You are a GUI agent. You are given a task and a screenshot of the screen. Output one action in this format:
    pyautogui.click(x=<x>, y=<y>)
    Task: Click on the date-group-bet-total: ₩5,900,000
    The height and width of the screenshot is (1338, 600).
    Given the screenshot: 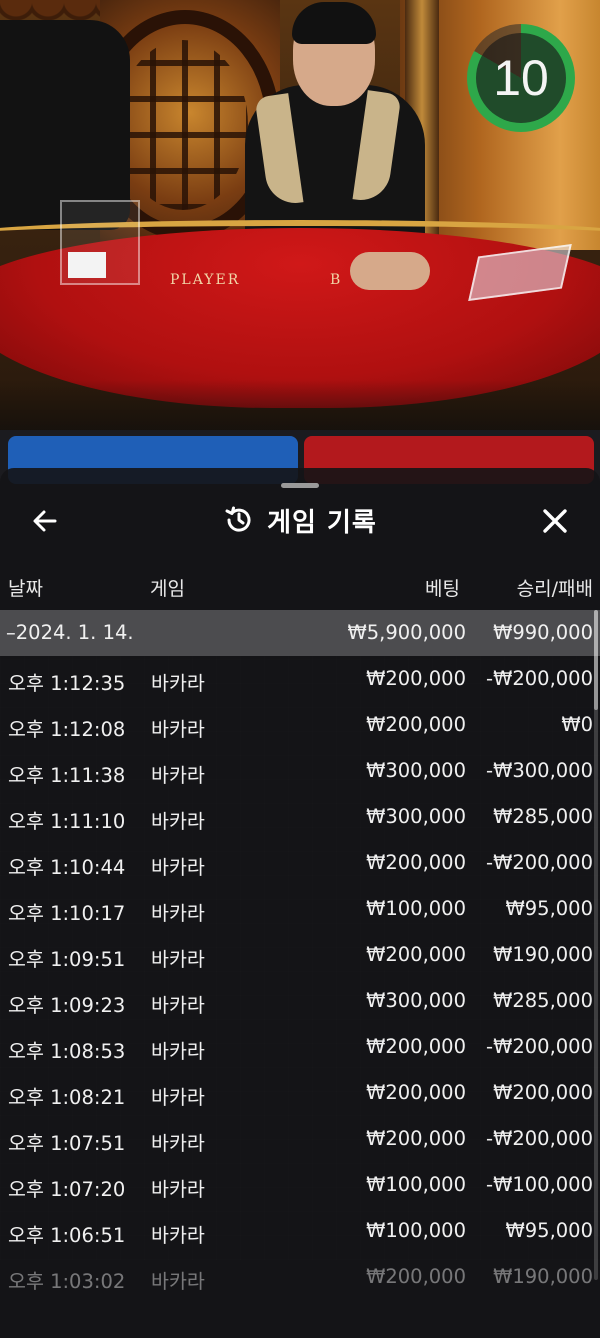 What is the action you would take?
    pyautogui.click(x=406, y=632)
    